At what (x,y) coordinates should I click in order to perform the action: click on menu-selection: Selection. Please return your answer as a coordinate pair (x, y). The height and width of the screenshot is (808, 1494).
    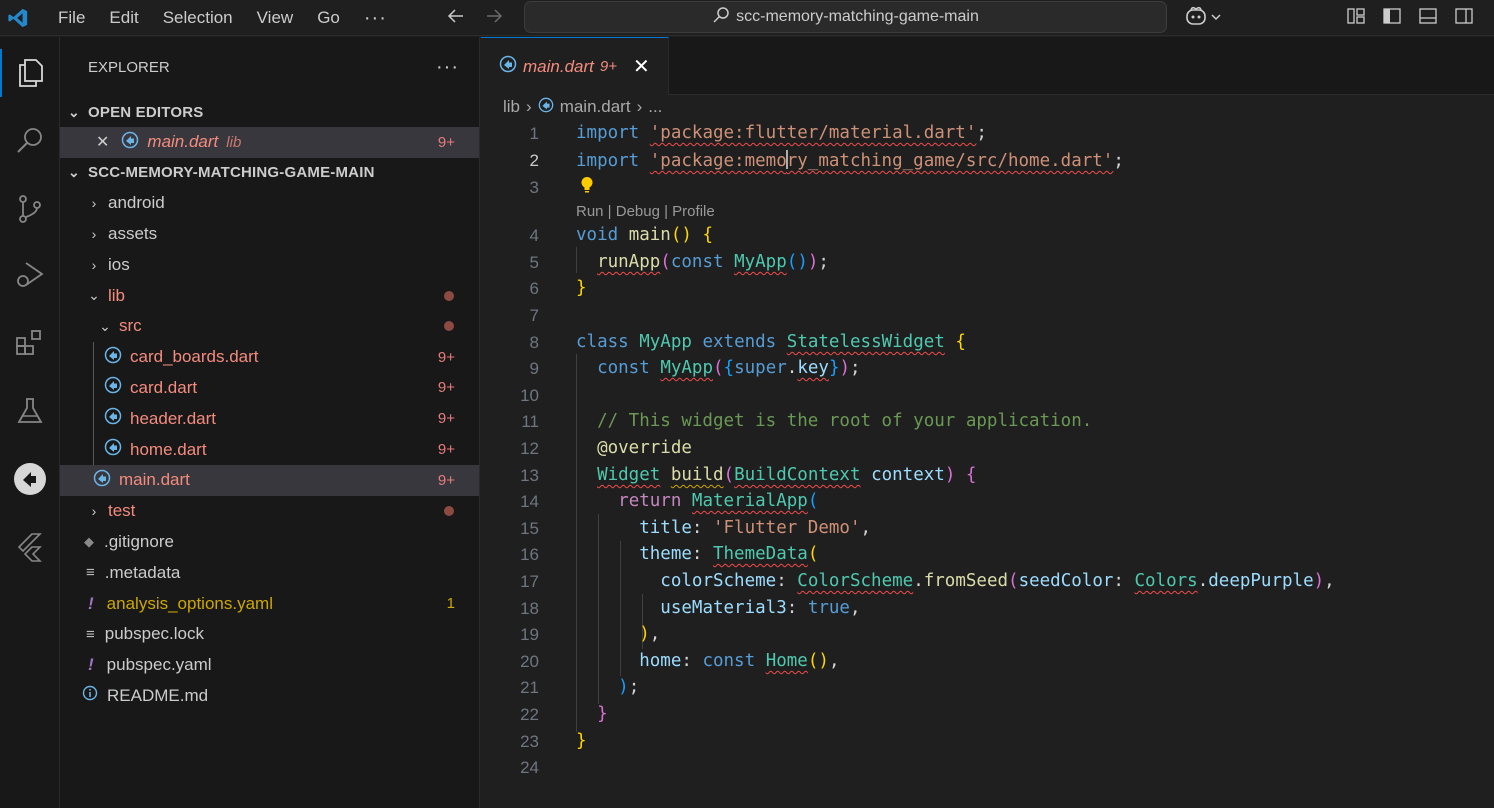
    Looking at the image, I should click on (198, 18).